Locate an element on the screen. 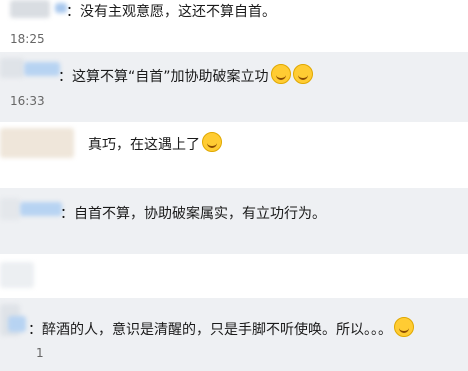  comment-text: ：醉酒的人，意识是清醒的，只是手脚不听使唤。所以。。。 is located at coordinates (221, 328).